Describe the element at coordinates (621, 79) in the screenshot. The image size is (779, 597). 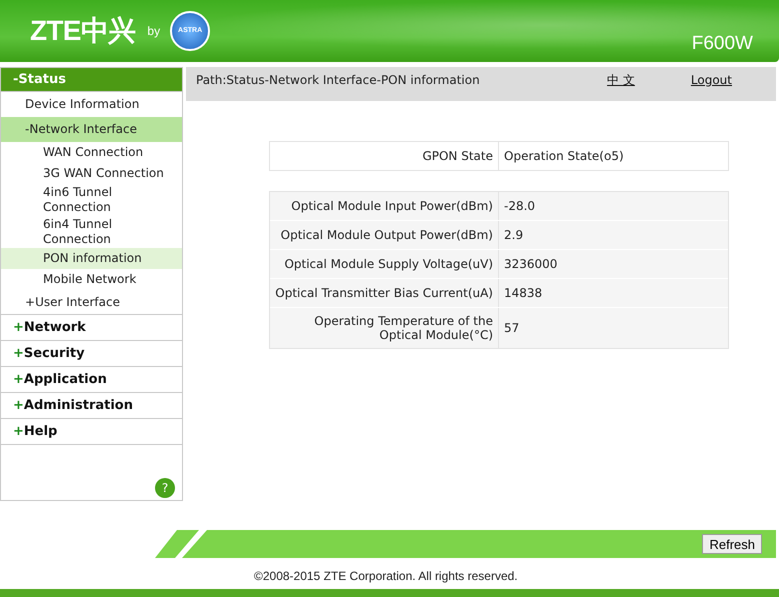
I see `language-link: 中 文` at that location.